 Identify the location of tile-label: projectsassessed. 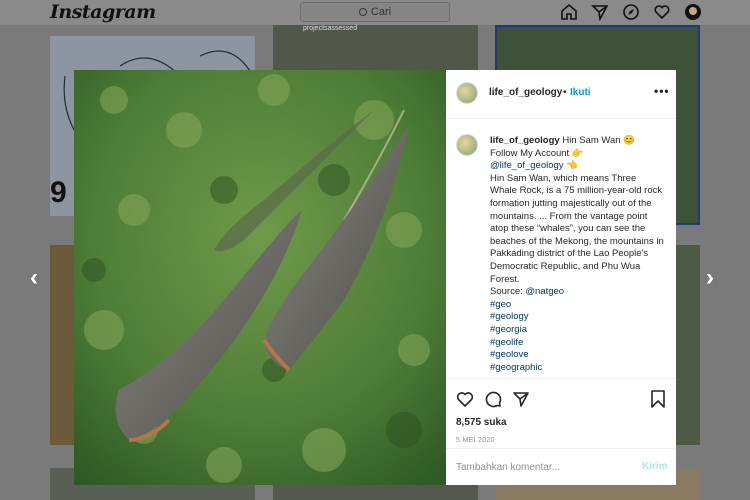
(330, 28).